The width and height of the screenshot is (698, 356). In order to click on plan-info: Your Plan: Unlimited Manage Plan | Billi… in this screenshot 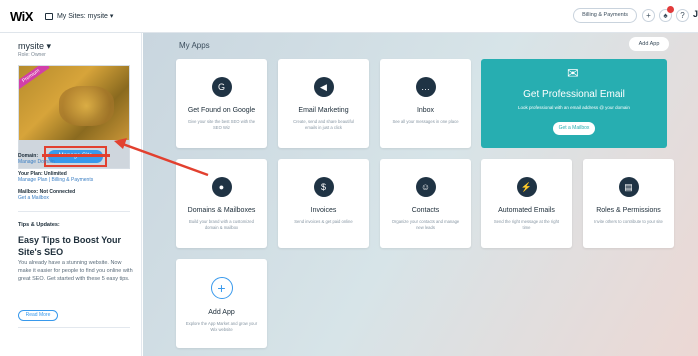, I will do `click(55, 177)`.